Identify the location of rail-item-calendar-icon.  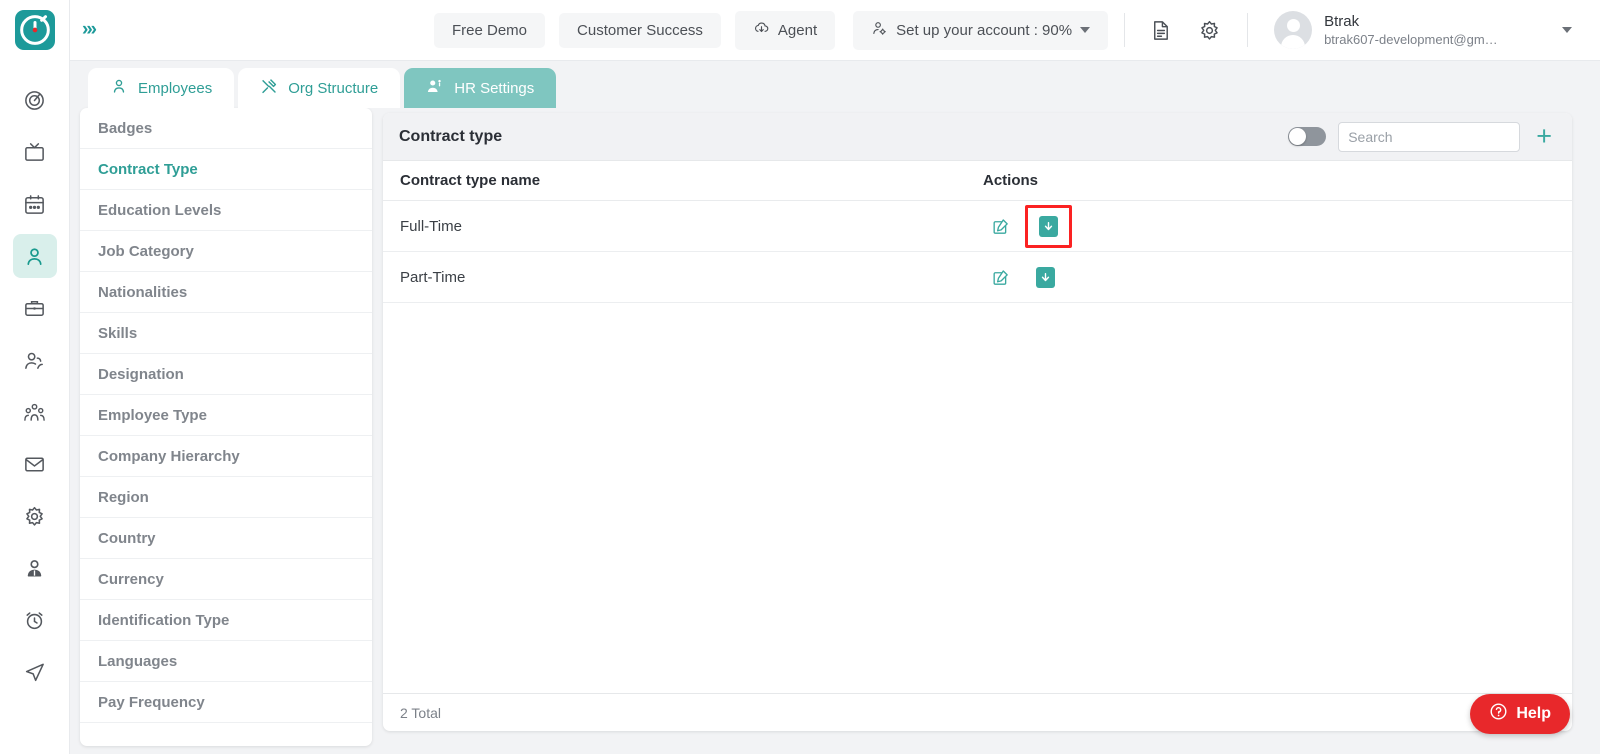
(35, 204).